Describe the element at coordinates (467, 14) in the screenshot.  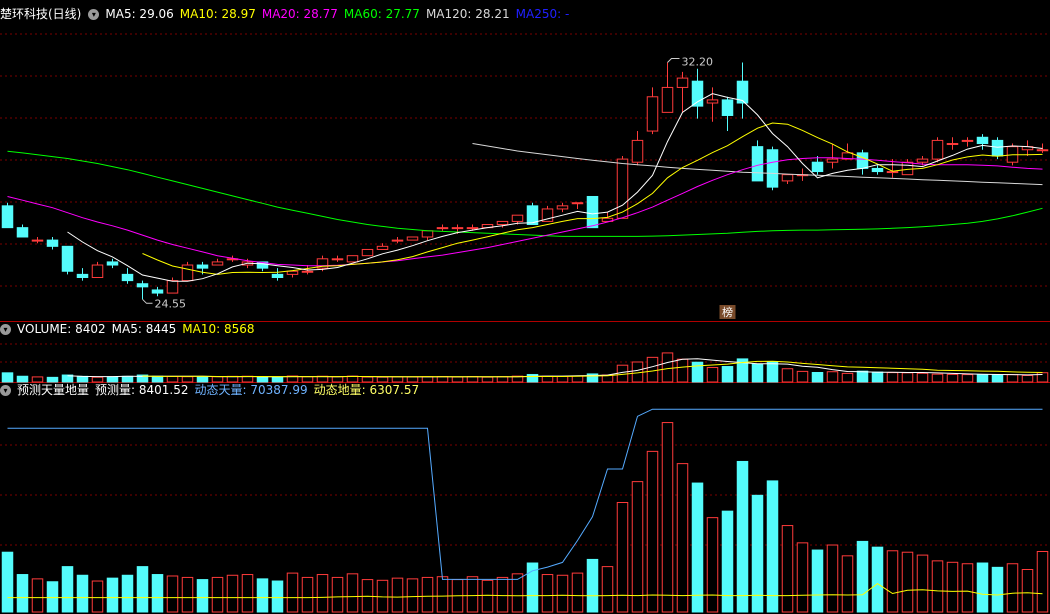
I see `ma120-label: MA120: 28.21` at that location.